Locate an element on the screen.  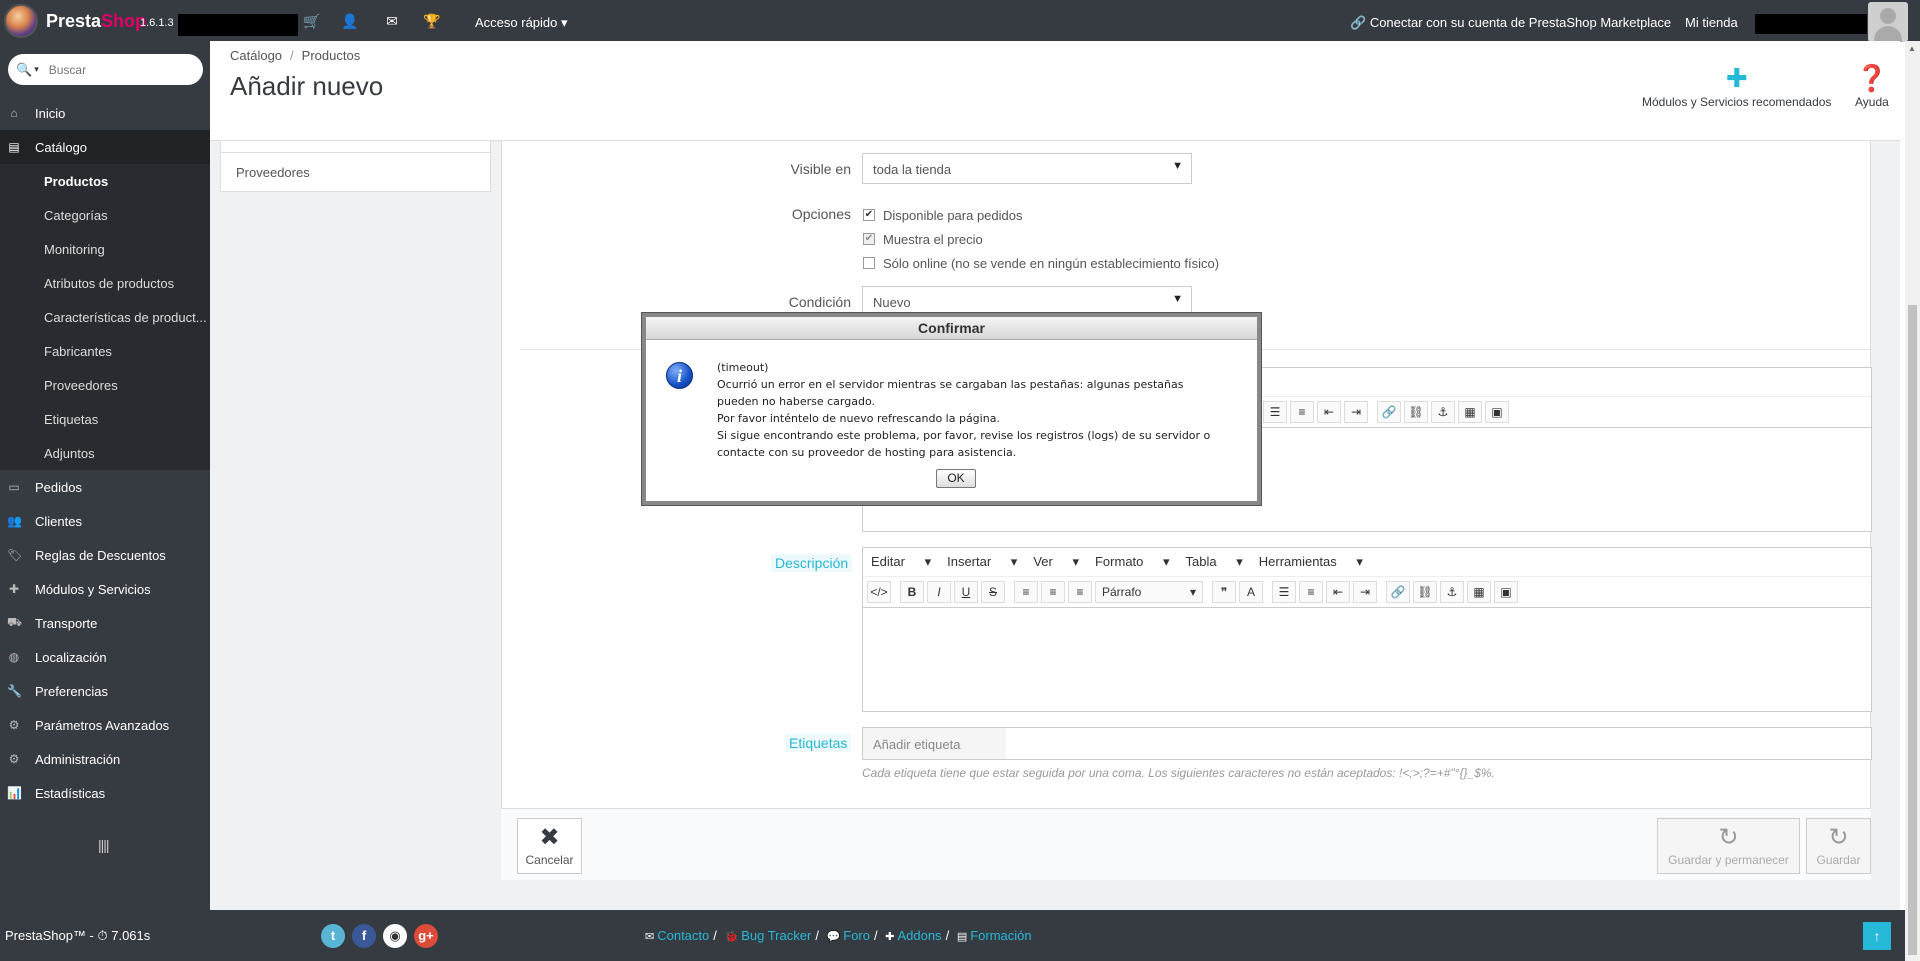
trophy-icon: 🏆 is located at coordinates (432, 21).